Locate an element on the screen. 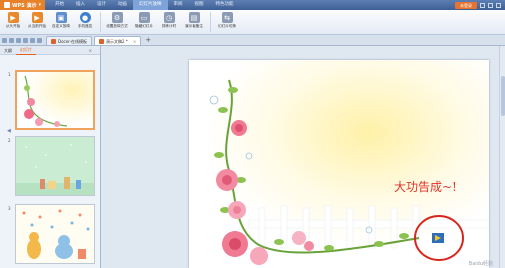 The width and height of the screenshot is (505, 268). slide-text-box: 大功告成~! is located at coordinates (425, 186).